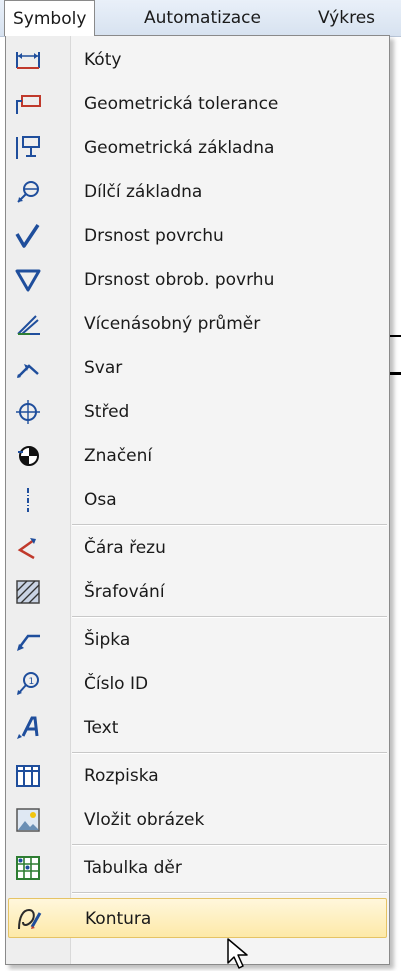  What do you see at coordinates (101, 728) in the screenshot?
I see `menu-item-label: Text` at bounding box center [101, 728].